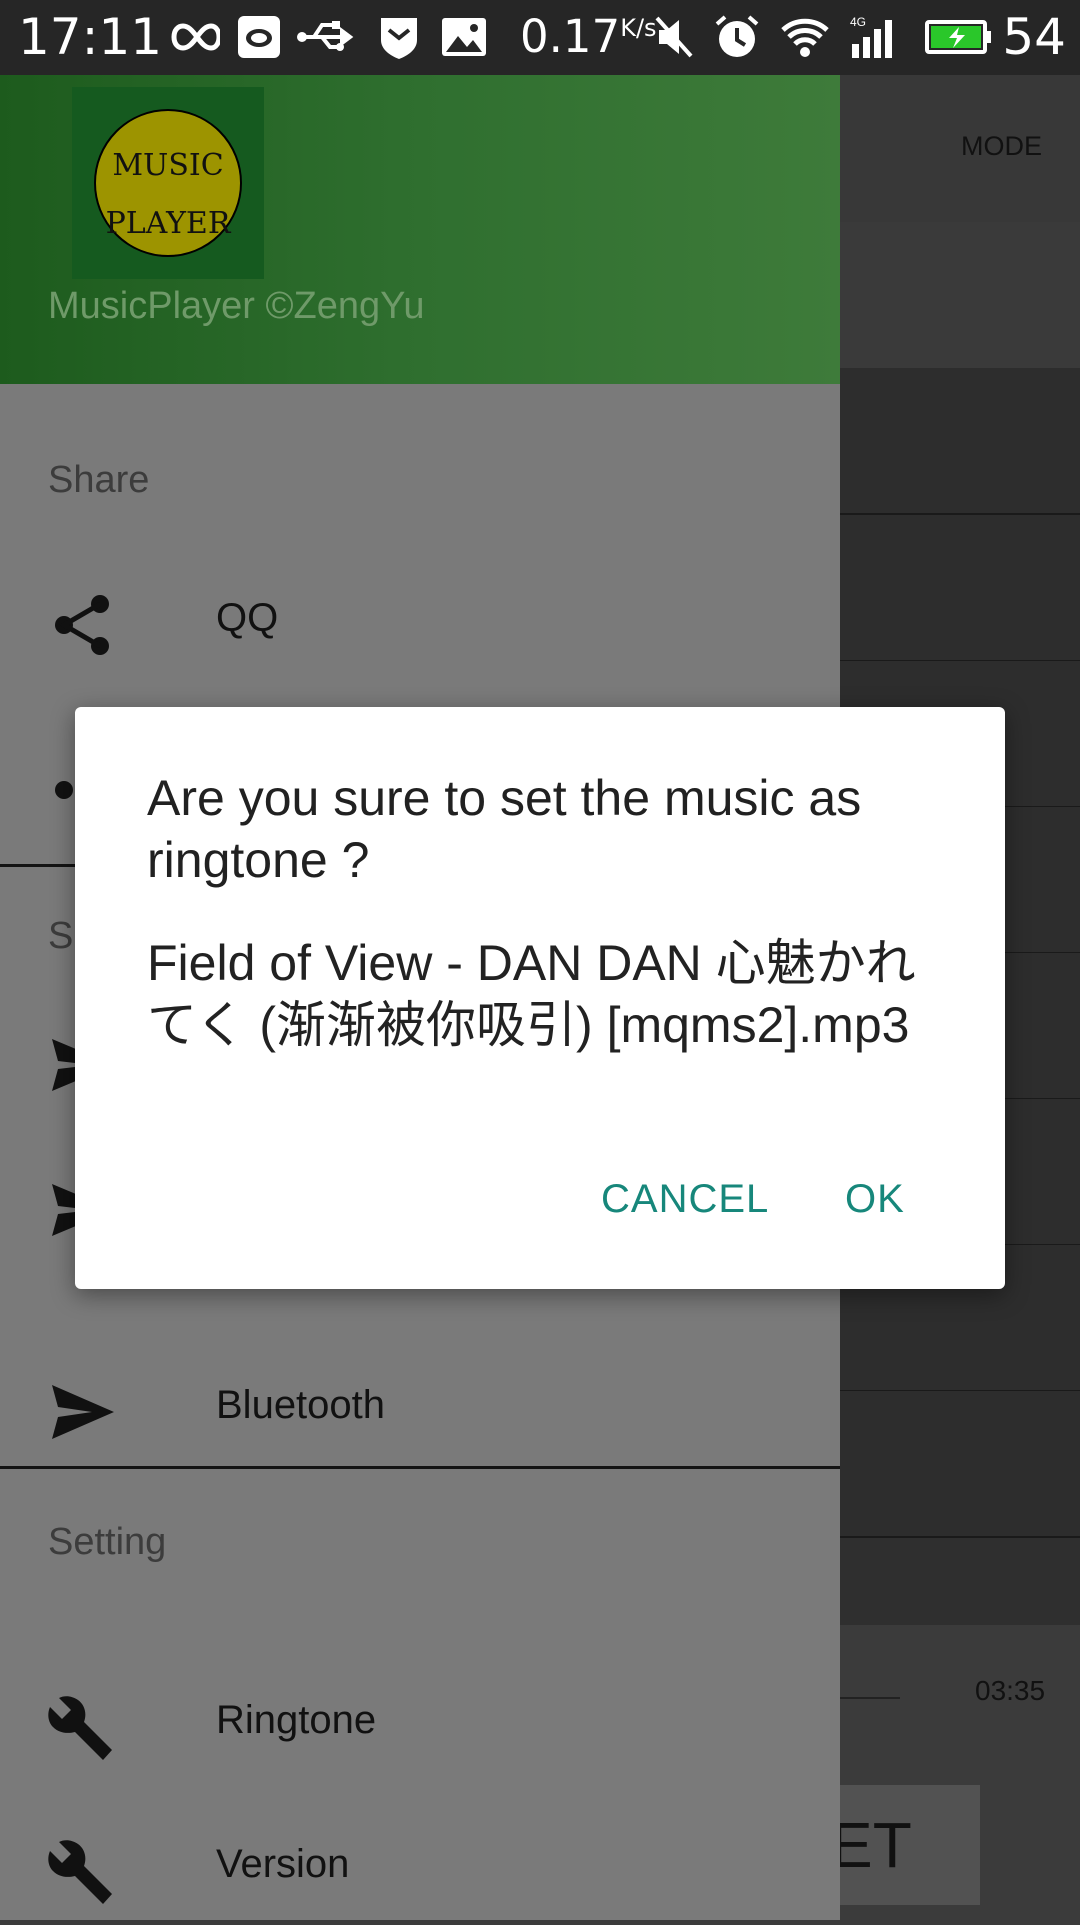 This screenshot has width=1080, height=1925. What do you see at coordinates (420, 625) in the screenshot?
I see `drawer-item-qq: QQ` at bounding box center [420, 625].